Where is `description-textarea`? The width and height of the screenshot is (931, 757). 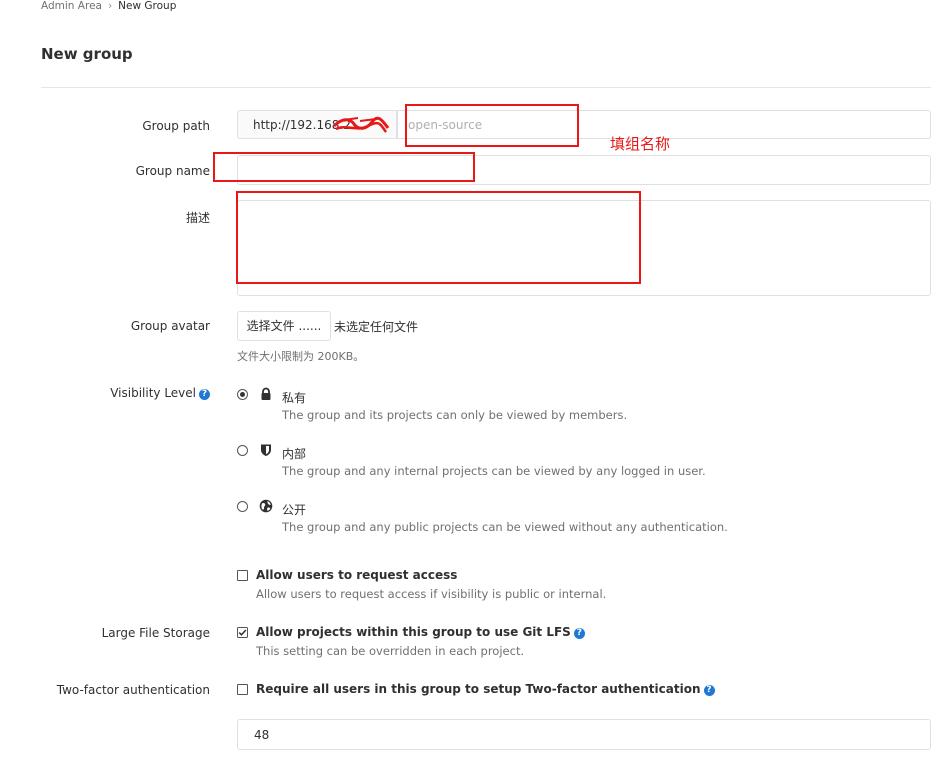
description-textarea is located at coordinates (584, 248).